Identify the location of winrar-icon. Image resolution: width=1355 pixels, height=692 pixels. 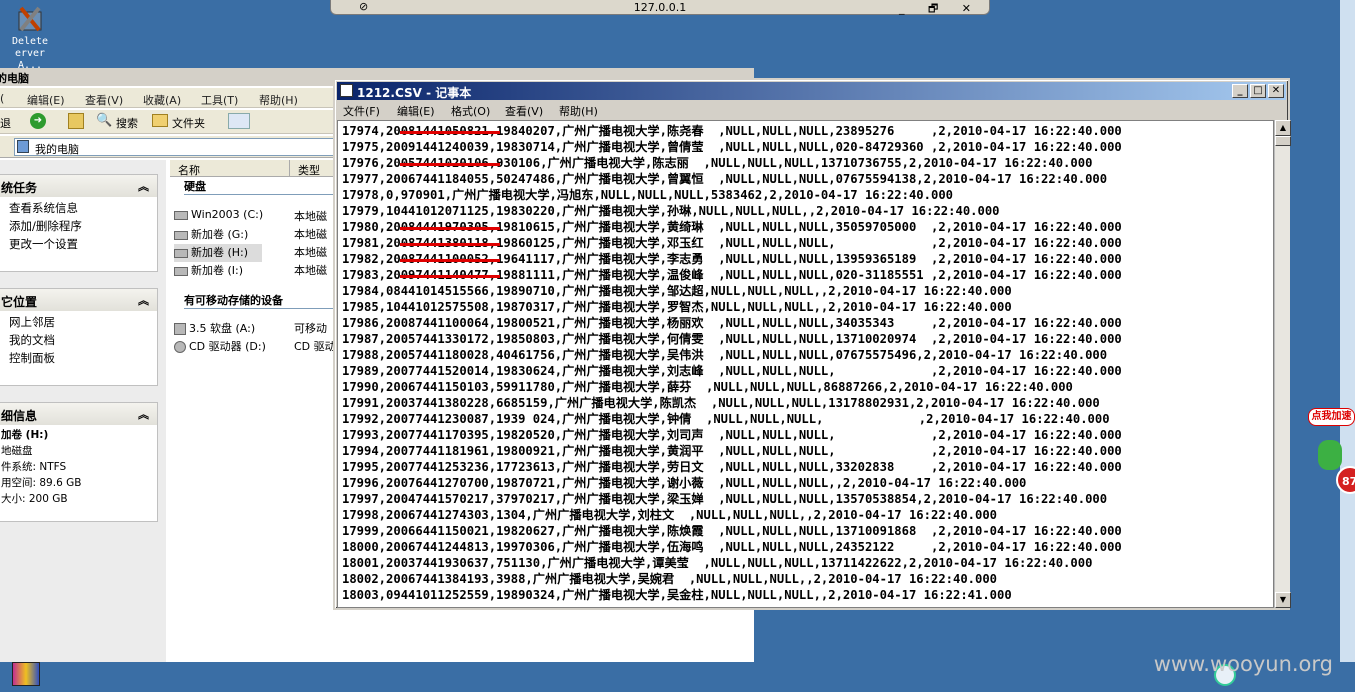
(26, 674).